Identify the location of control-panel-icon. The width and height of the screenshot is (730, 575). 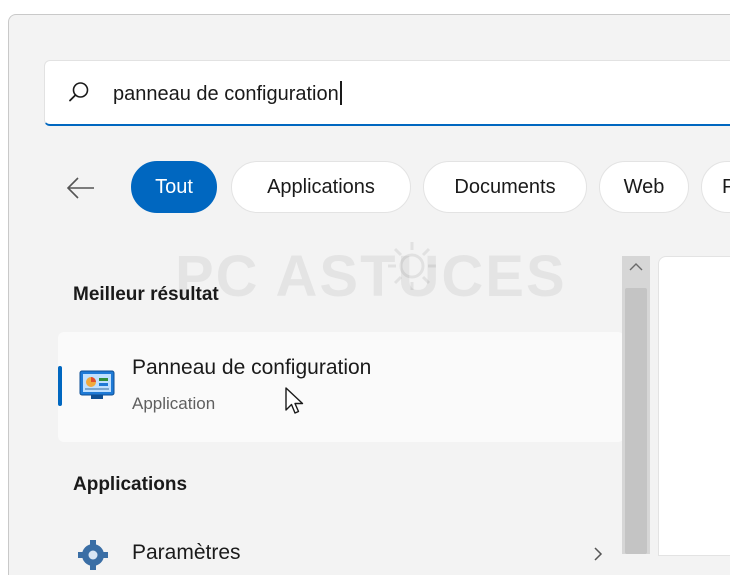
(97, 384).